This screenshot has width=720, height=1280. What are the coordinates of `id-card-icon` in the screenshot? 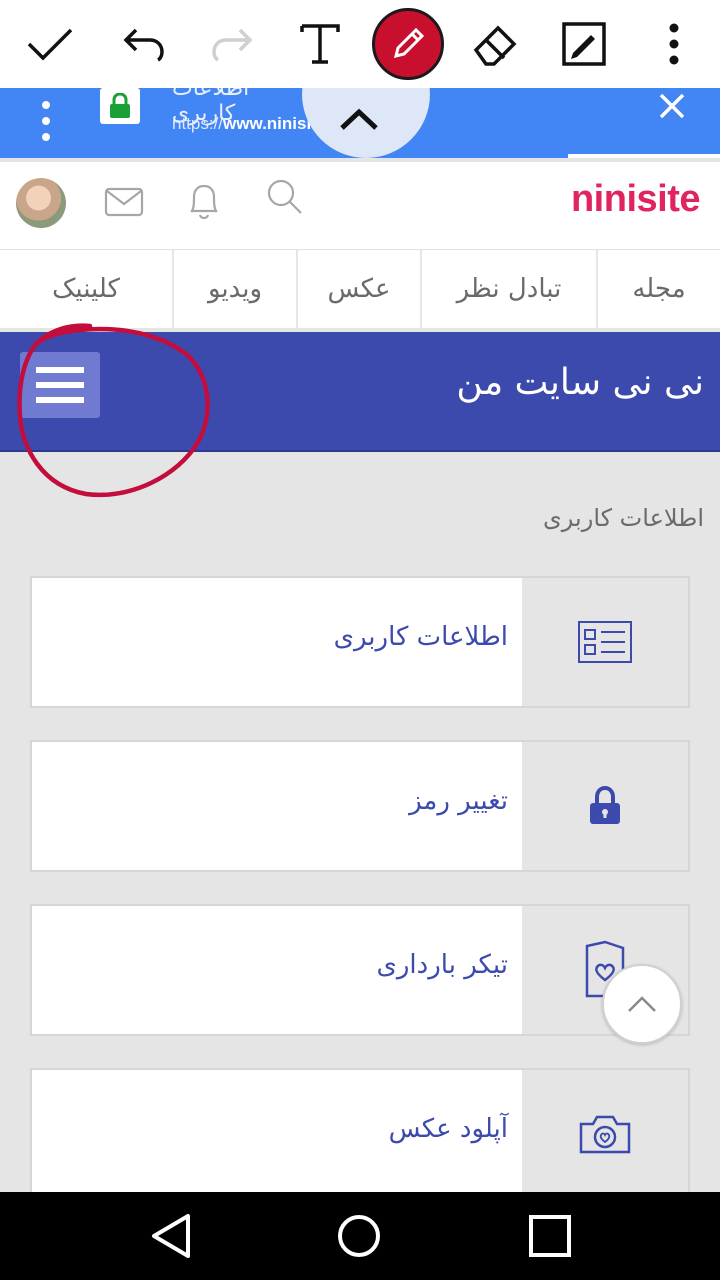 It's located at (605, 642).